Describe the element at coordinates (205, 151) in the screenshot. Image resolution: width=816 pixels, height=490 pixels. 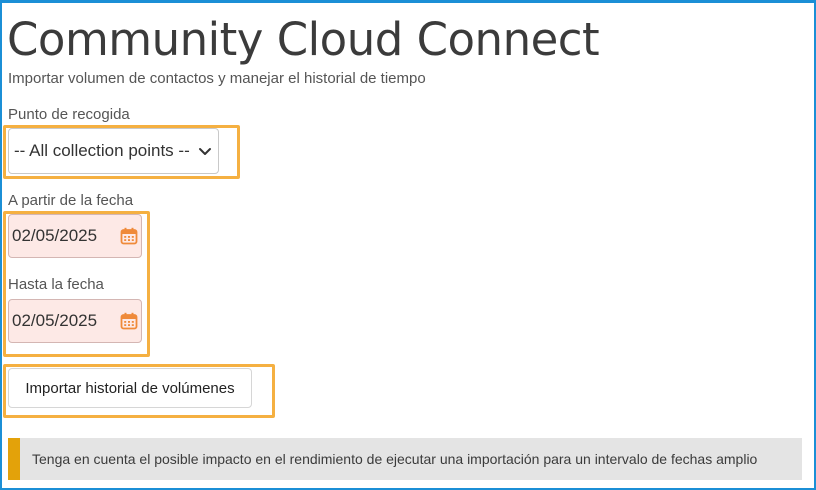
I see `chevron-down-icon` at that location.